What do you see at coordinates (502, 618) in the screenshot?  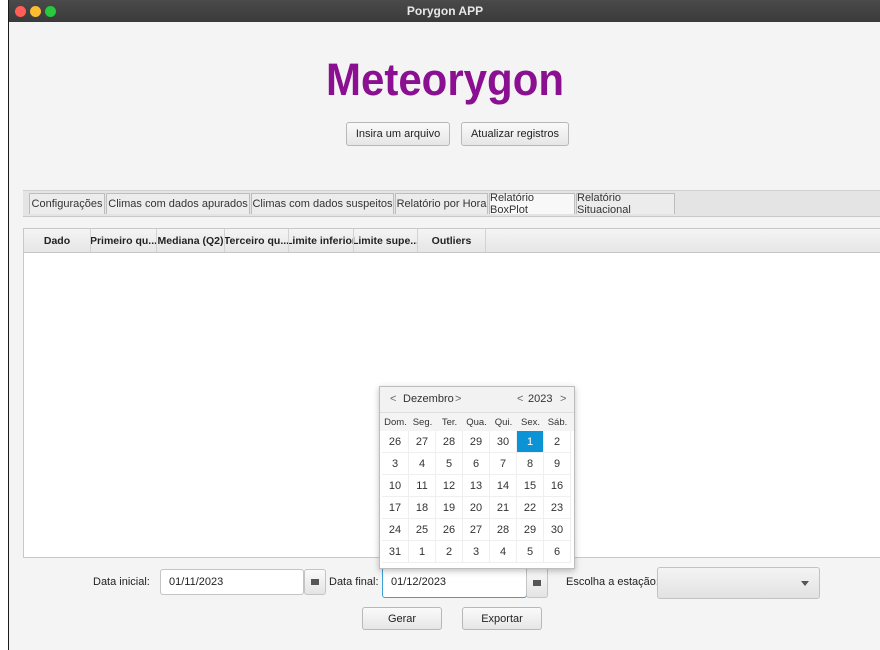 I see `export-button: Exportar` at bounding box center [502, 618].